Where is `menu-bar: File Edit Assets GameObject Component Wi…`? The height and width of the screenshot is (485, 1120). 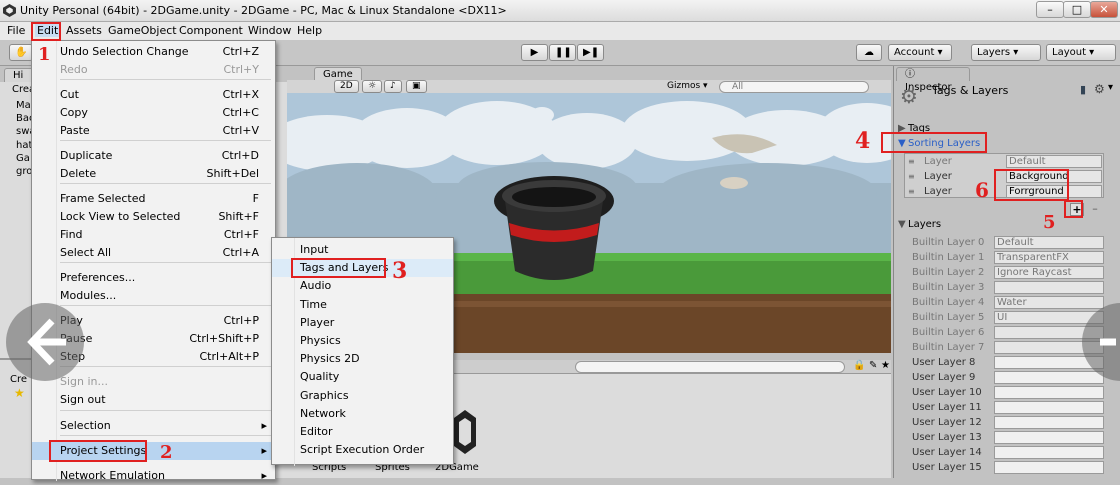
menu-bar: File Edit Assets GameObject Component Wi… is located at coordinates (560, 31).